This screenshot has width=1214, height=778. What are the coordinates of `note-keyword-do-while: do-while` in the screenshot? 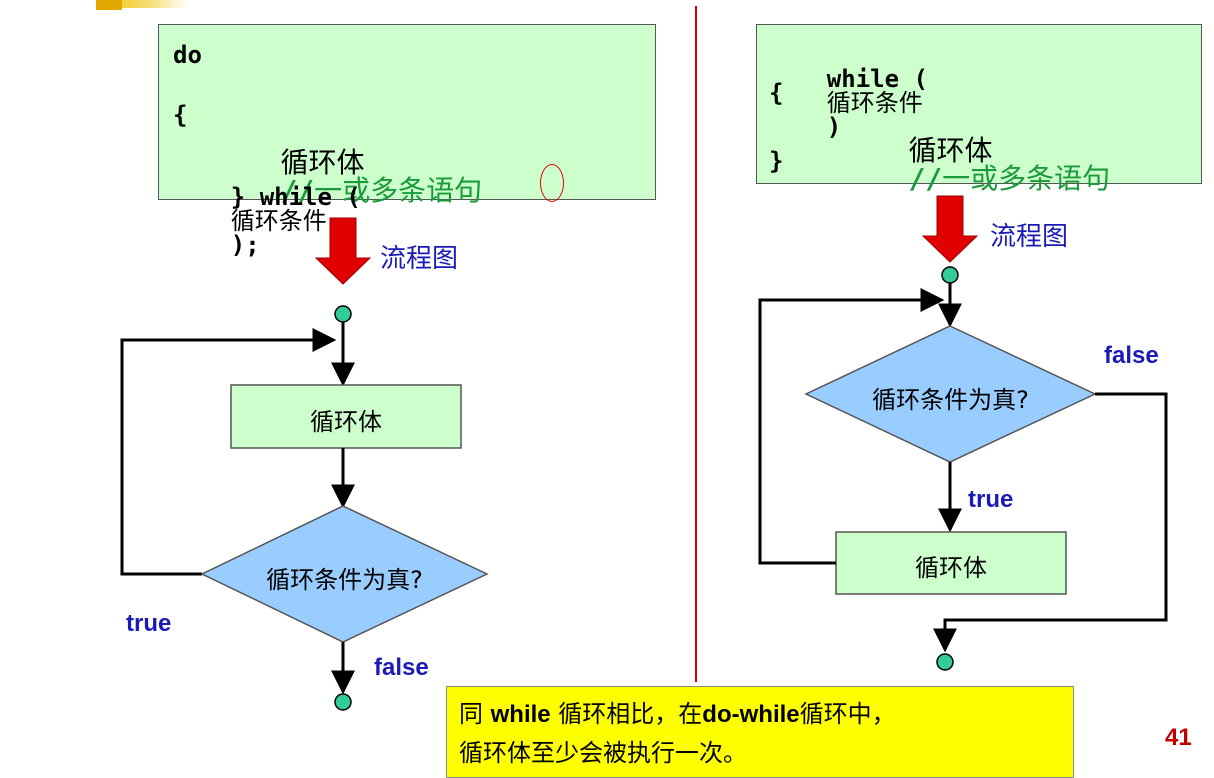 It's located at (751, 714).